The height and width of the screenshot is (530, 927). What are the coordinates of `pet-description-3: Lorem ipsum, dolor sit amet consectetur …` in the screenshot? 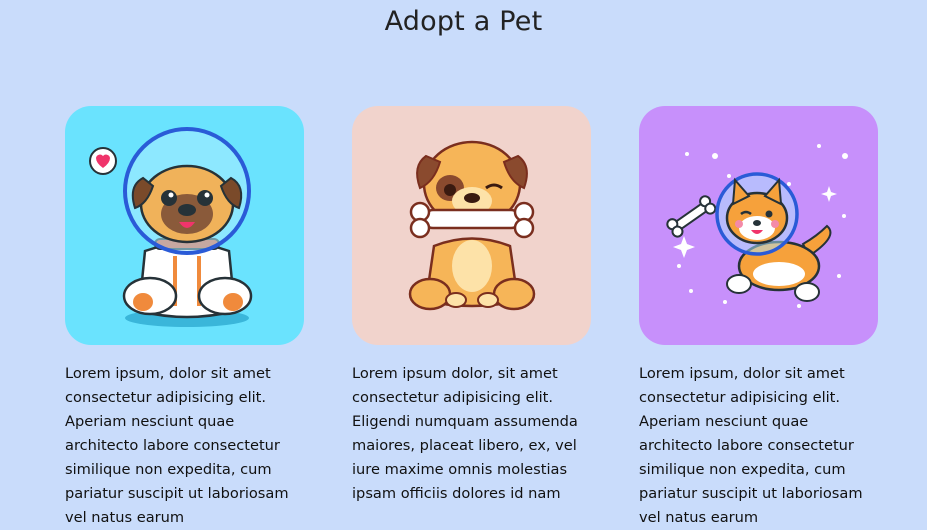 It's located at (751, 445).